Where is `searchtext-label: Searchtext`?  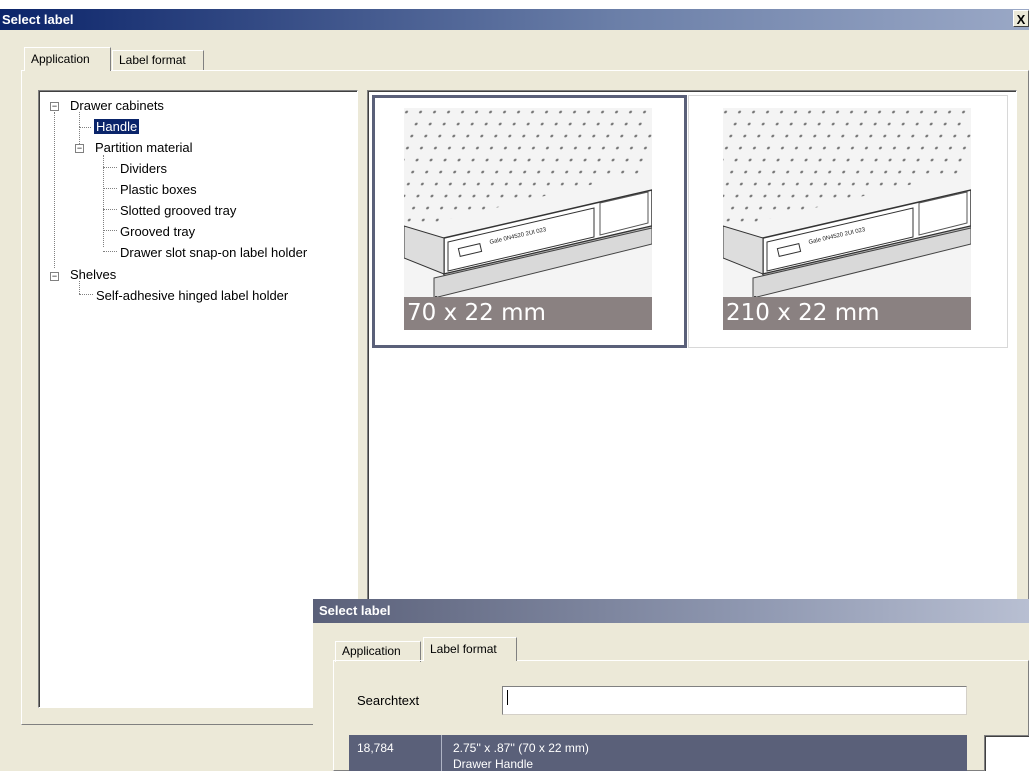 searchtext-label: Searchtext is located at coordinates (388, 700).